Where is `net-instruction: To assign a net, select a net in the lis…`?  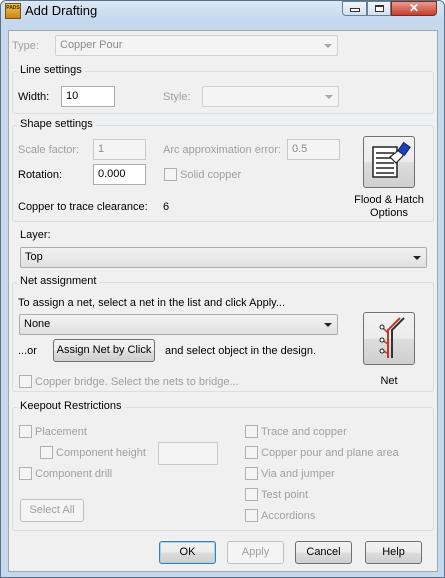 net-instruction: To assign a net, select a net in the lis… is located at coordinates (151, 303).